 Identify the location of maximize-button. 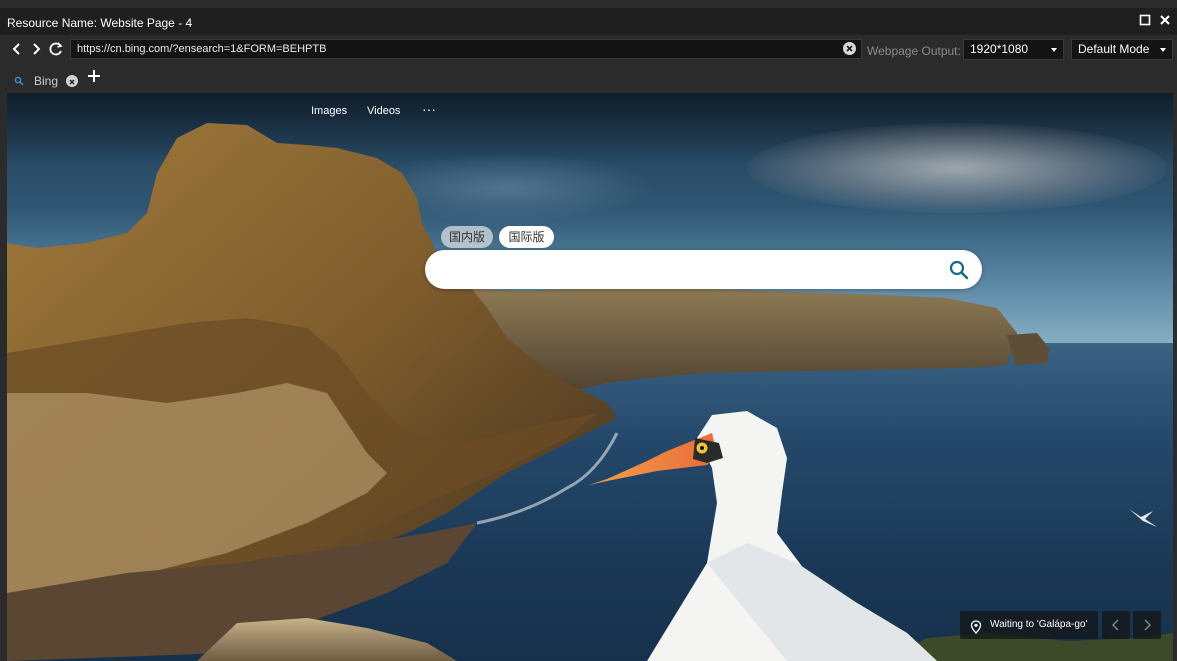
(1145, 21).